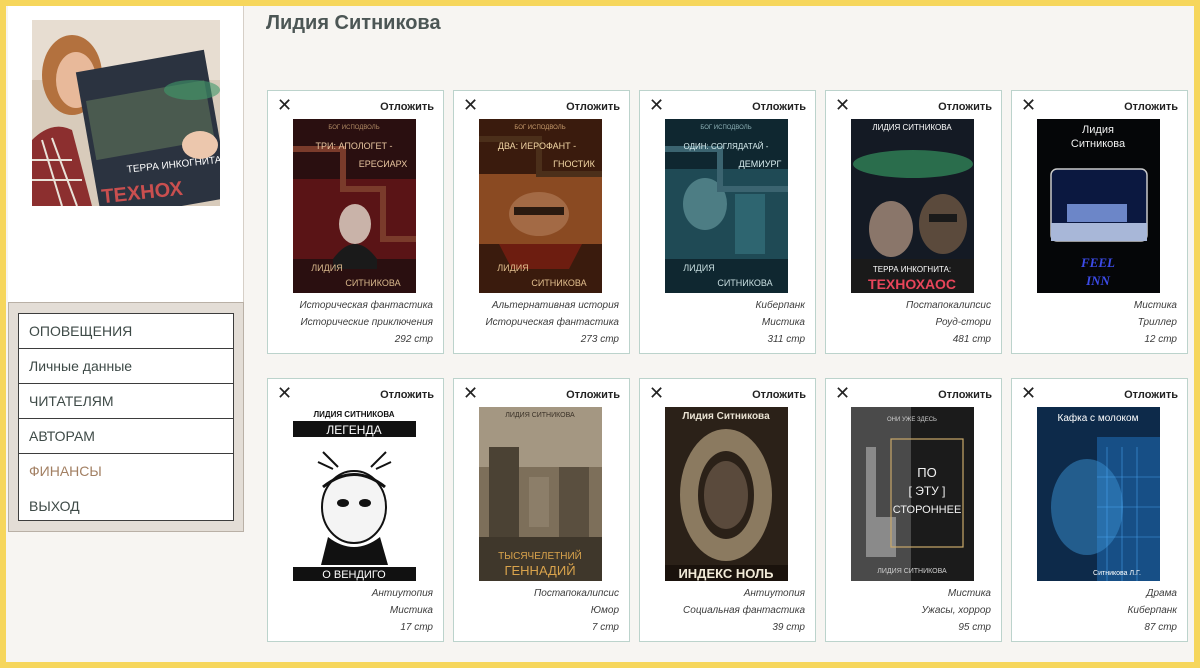  What do you see at coordinates (1160, 339) in the screenshot?
I see `page-count: 12 стр` at bounding box center [1160, 339].